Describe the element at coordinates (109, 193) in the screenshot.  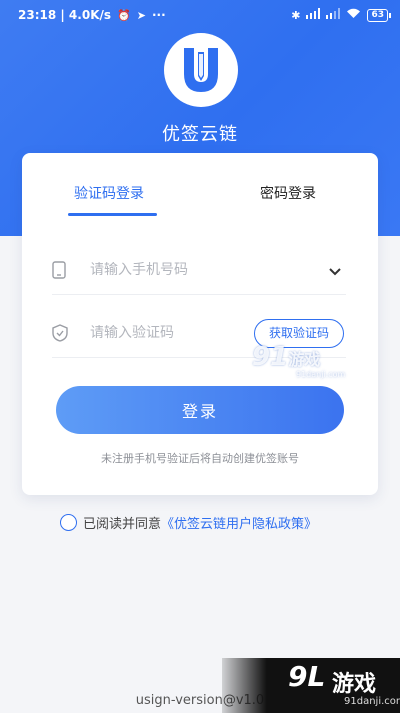
I see `tab-sms-login: 验证码登录` at that location.